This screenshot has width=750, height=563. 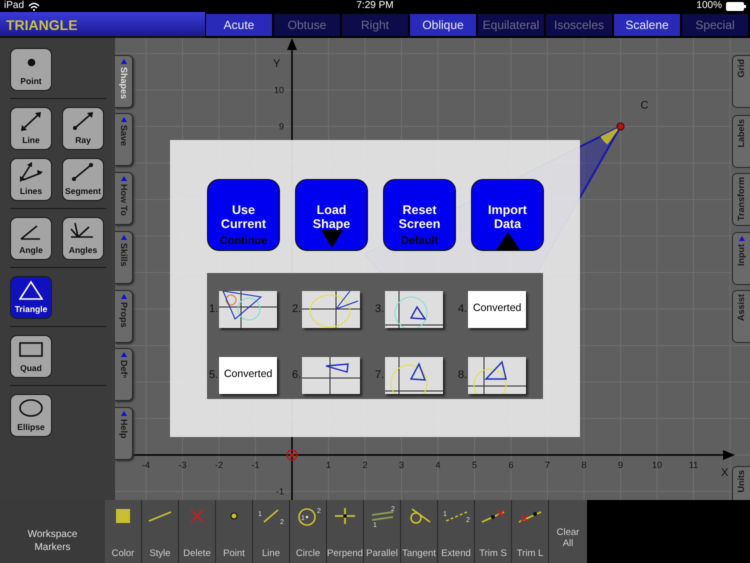 What do you see at coordinates (239, 25) in the screenshot?
I see `tab: Acute` at bounding box center [239, 25].